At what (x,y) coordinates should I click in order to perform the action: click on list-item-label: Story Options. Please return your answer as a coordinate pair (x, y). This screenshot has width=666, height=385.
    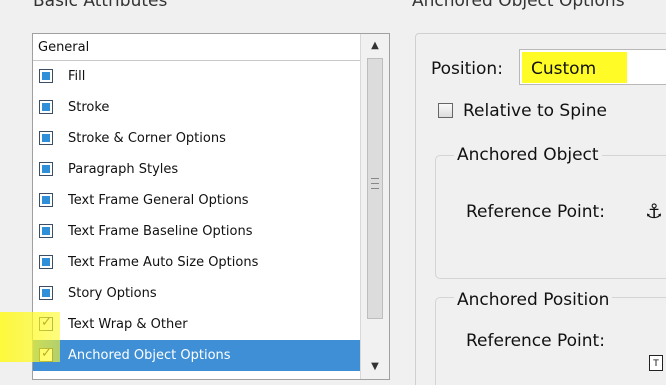
    Looking at the image, I should click on (112, 293).